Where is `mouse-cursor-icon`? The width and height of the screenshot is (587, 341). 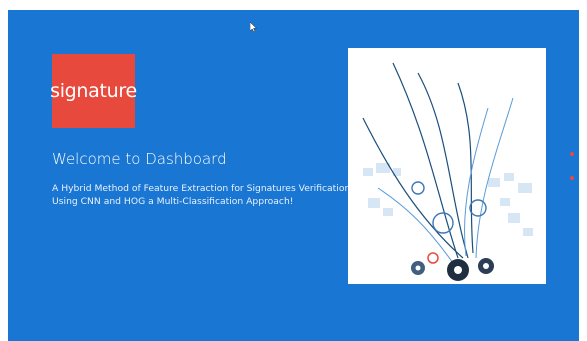
mouse-cursor-icon is located at coordinates (254, 27).